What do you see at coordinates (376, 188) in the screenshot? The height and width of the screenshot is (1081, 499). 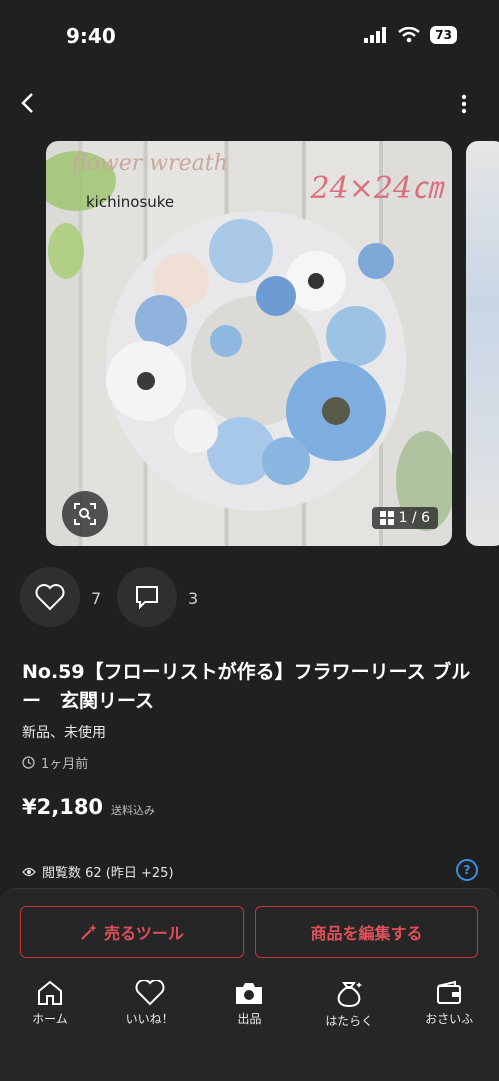 I see `photo-size-text: 24×24㎝` at bounding box center [376, 188].